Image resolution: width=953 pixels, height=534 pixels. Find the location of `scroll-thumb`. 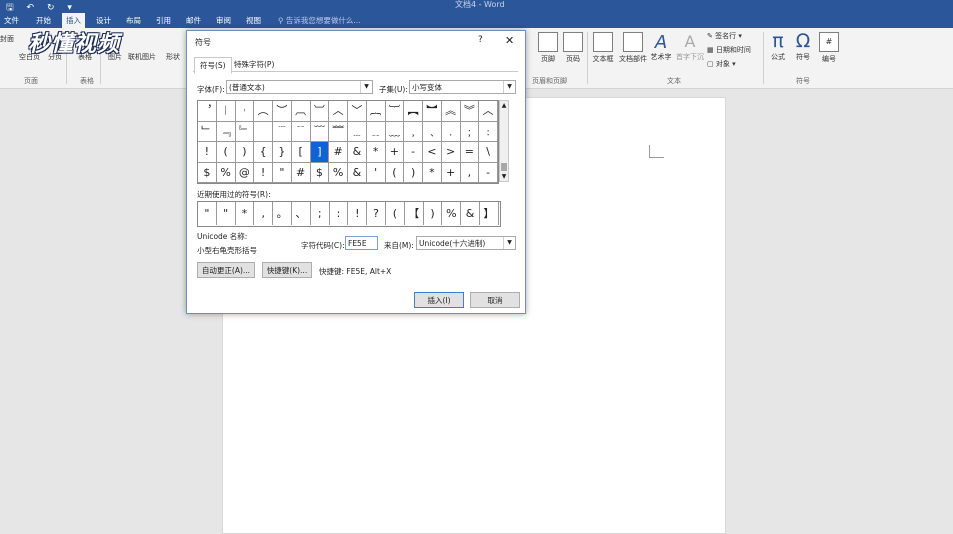

scroll-thumb is located at coordinates (504, 167).